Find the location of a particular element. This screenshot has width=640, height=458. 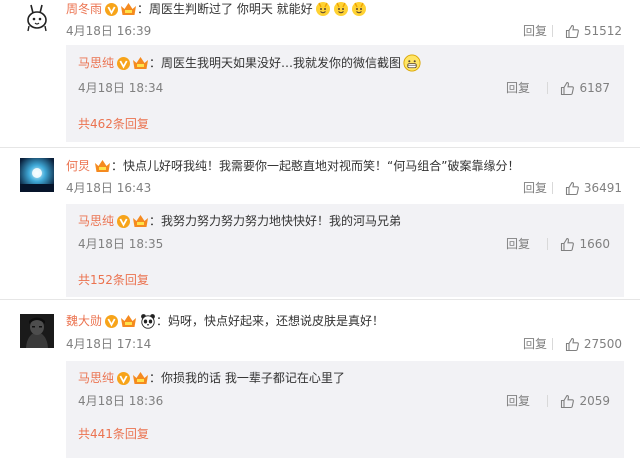

like-button: 27500 is located at coordinates (586, 344).